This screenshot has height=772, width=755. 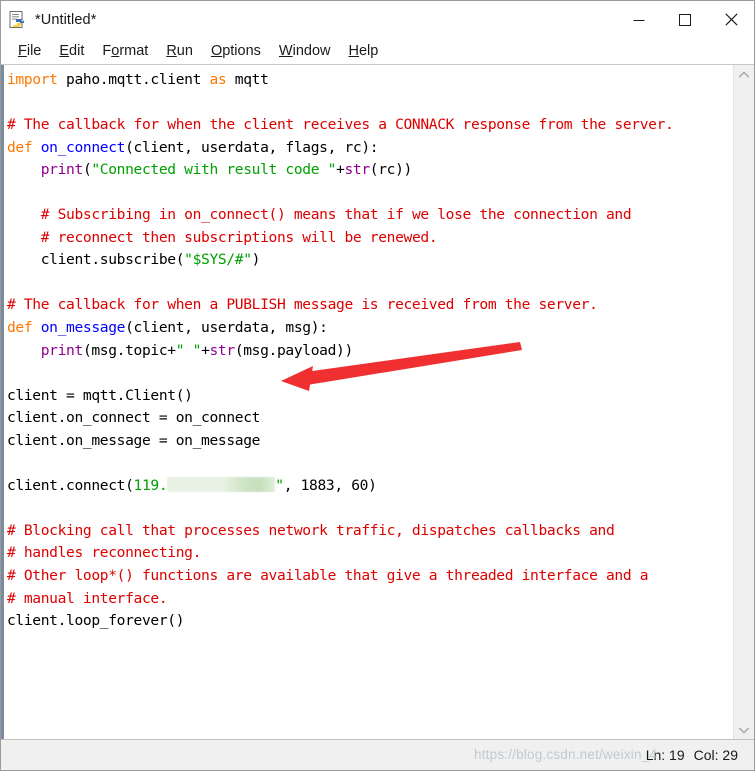 What do you see at coordinates (107, 51) in the screenshot?
I see `menu-format-pre: F` at bounding box center [107, 51].